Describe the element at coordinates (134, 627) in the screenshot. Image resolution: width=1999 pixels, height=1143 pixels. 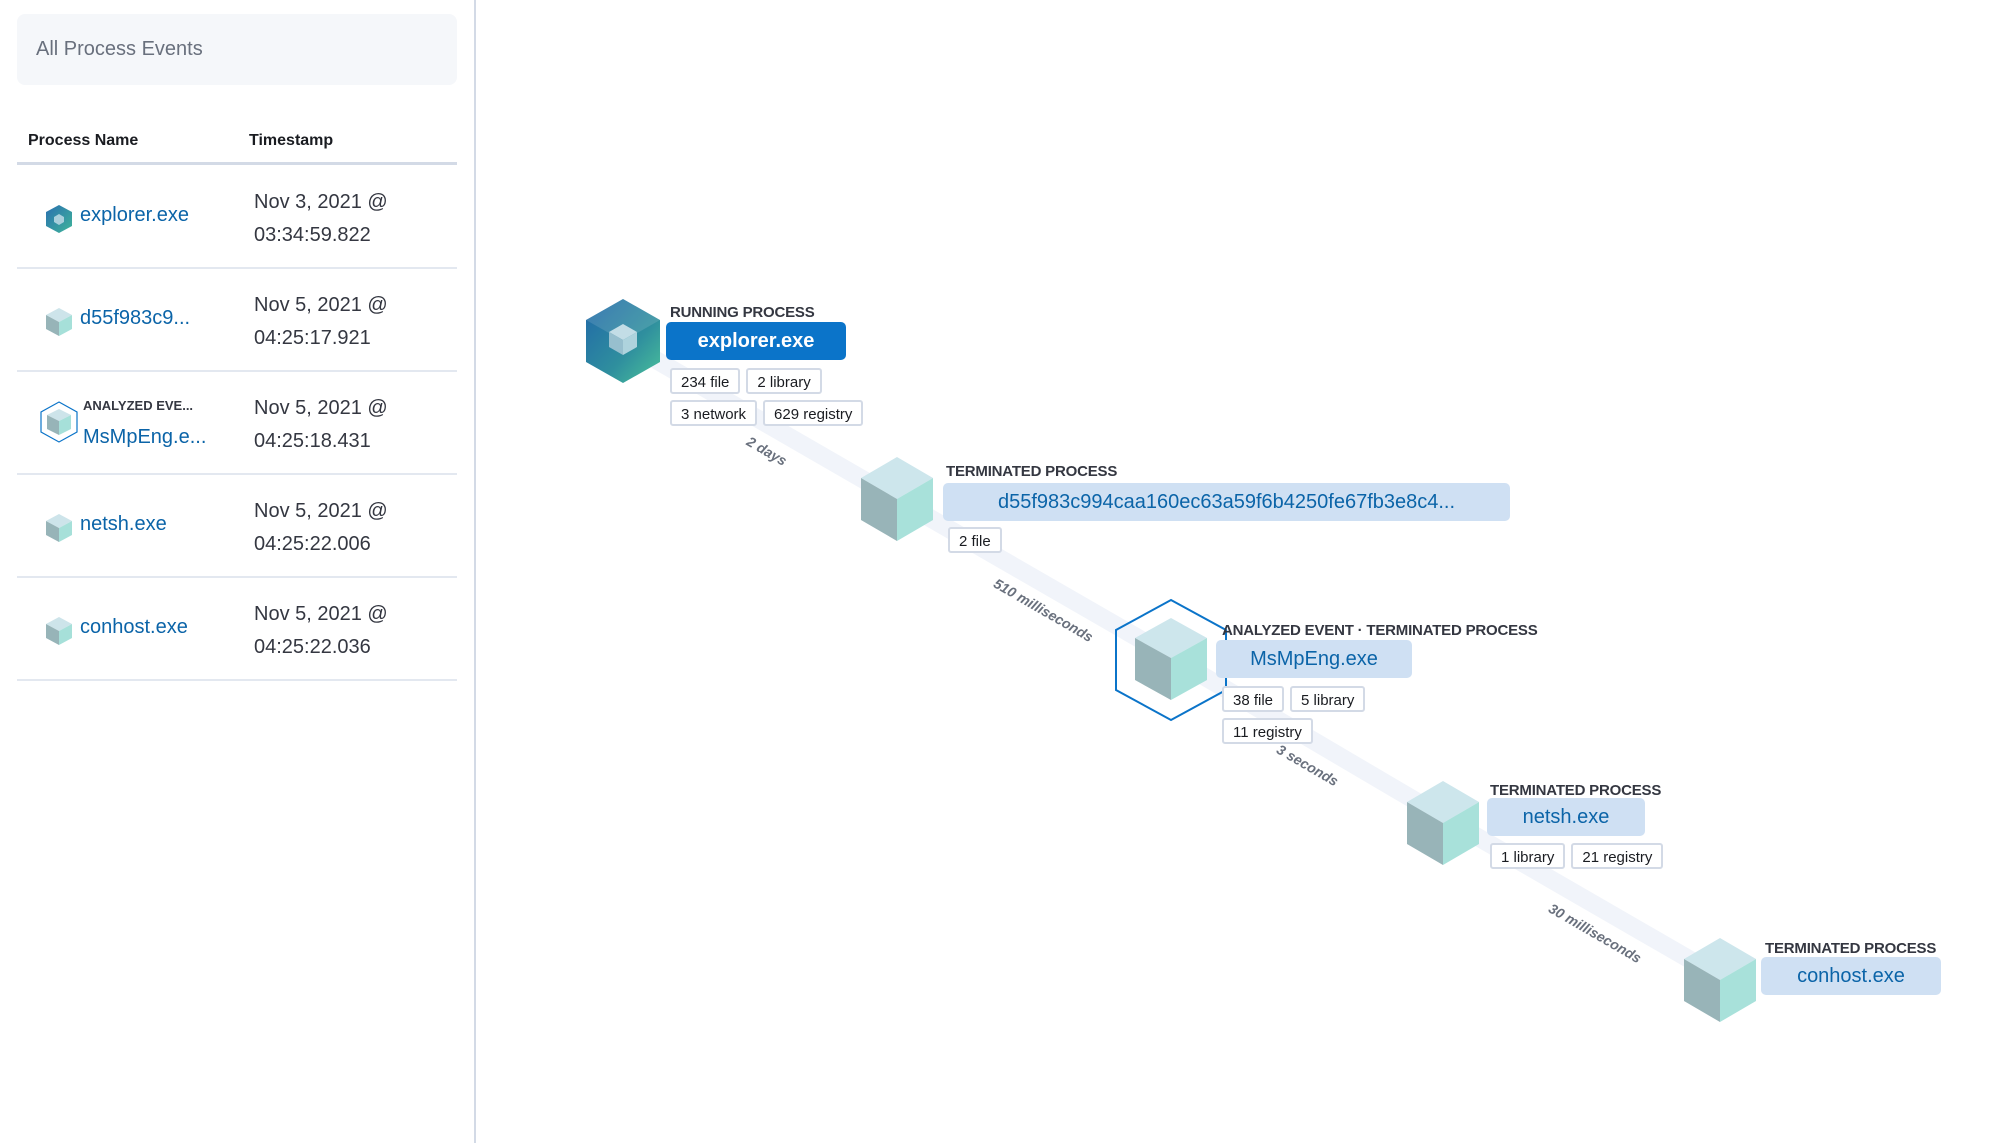
I see `process-link: conhost.exe` at that location.